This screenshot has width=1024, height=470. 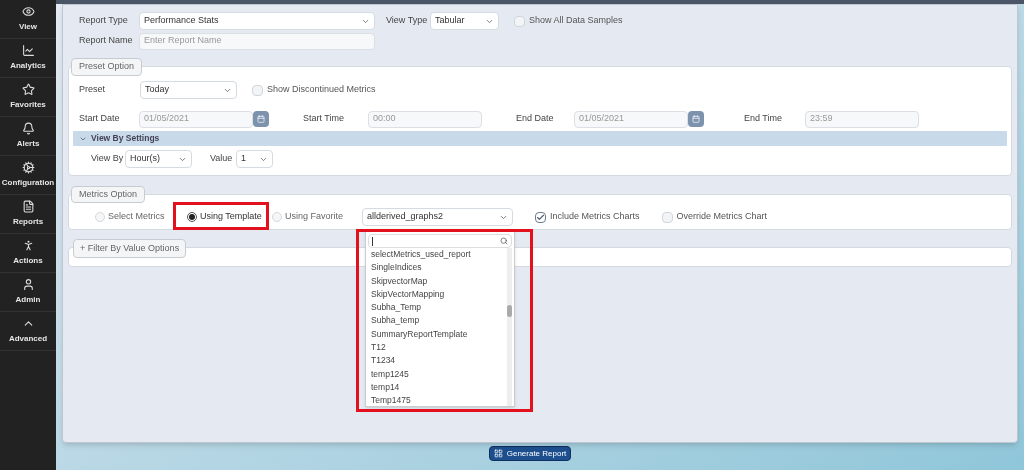 What do you see at coordinates (28, 11) in the screenshot?
I see `eye-icon` at bounding box center [28, 11].